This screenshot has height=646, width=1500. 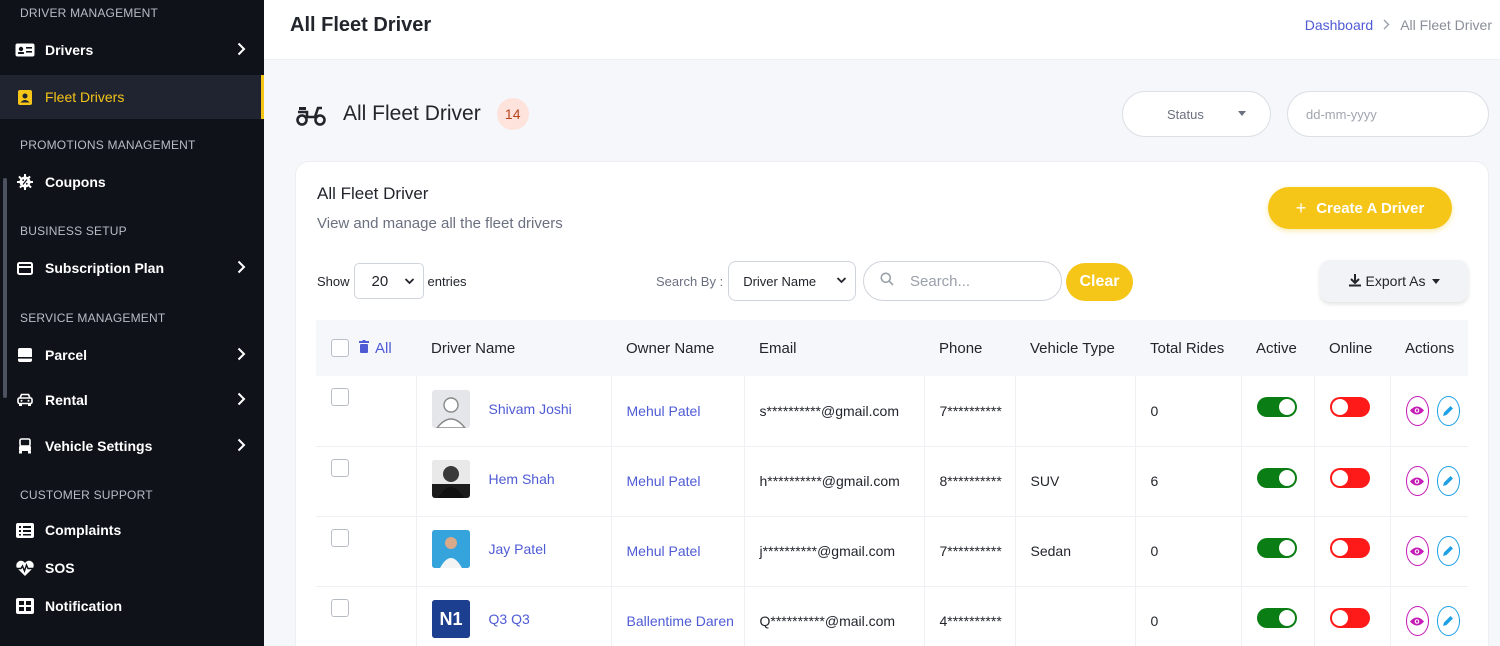 What do you see at coordinates (105, 268) in the screenshot?
I see `sidebar-item-label: Subscription Plan` at bounding box center [105, 268].